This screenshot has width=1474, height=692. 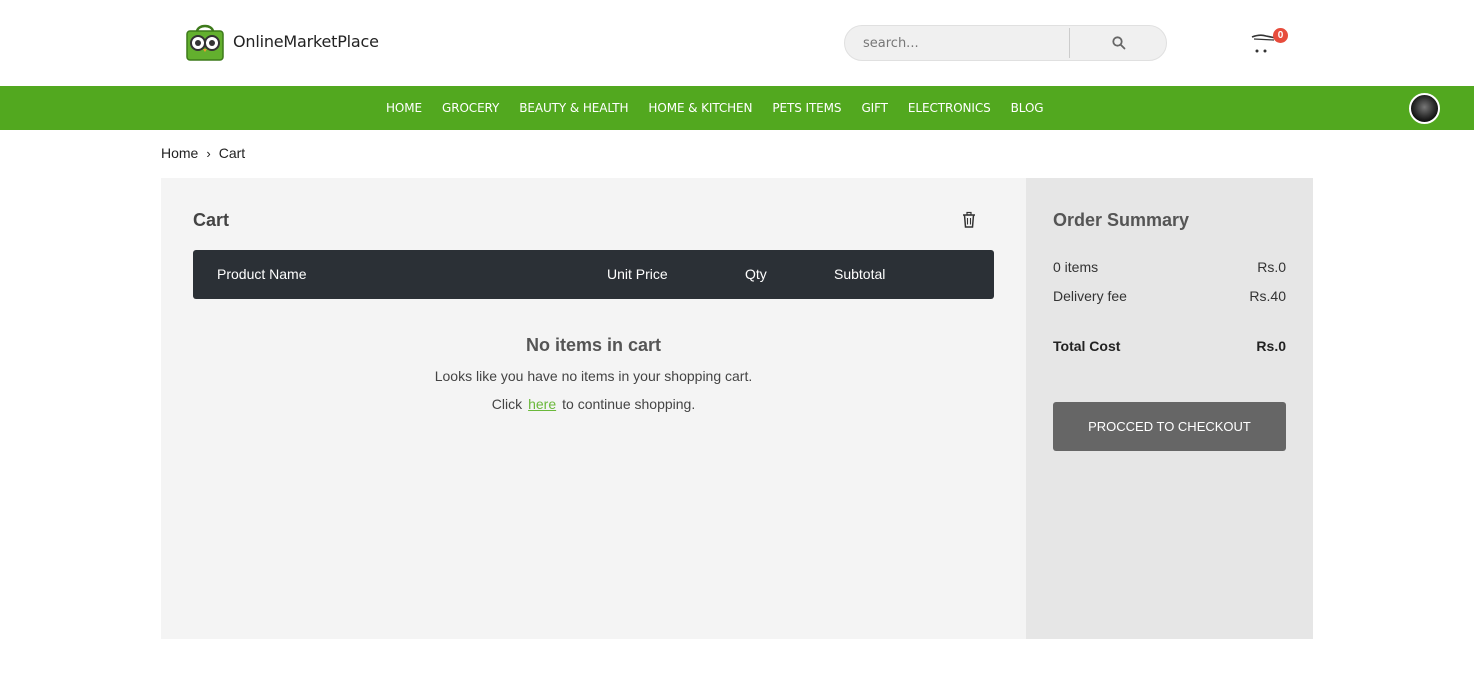 I want to click on nav-item-gift: GIFT, so click(x=874, y=108).